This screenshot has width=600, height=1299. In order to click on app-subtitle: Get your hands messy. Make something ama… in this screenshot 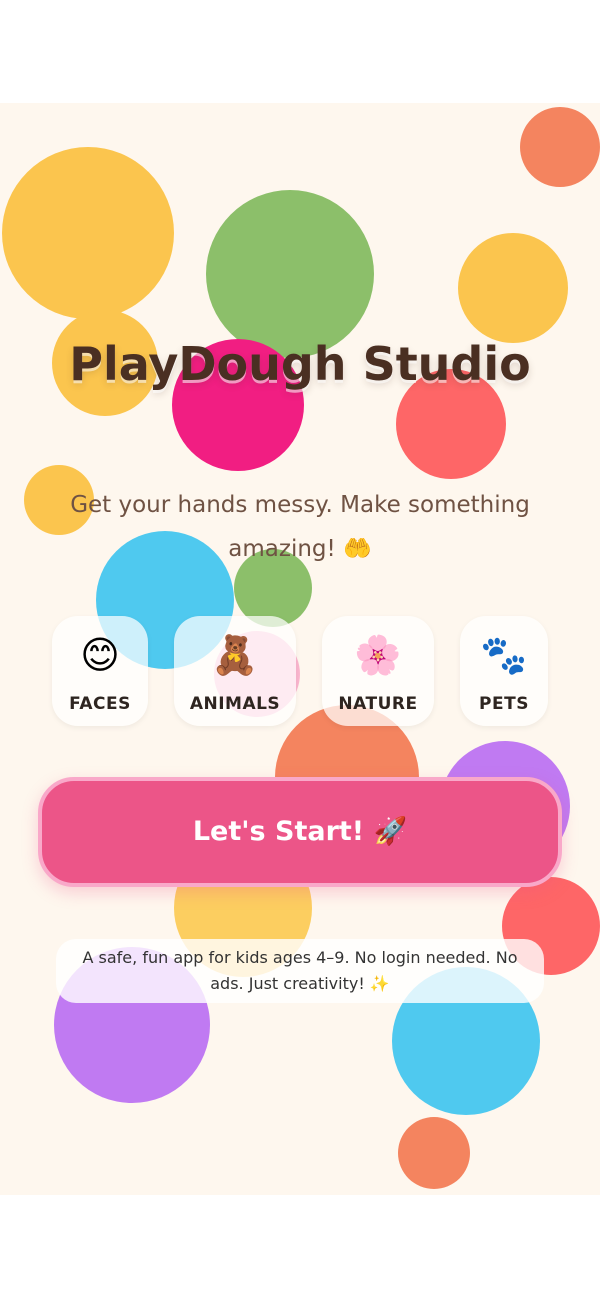, I will do `click(300, 527)`.